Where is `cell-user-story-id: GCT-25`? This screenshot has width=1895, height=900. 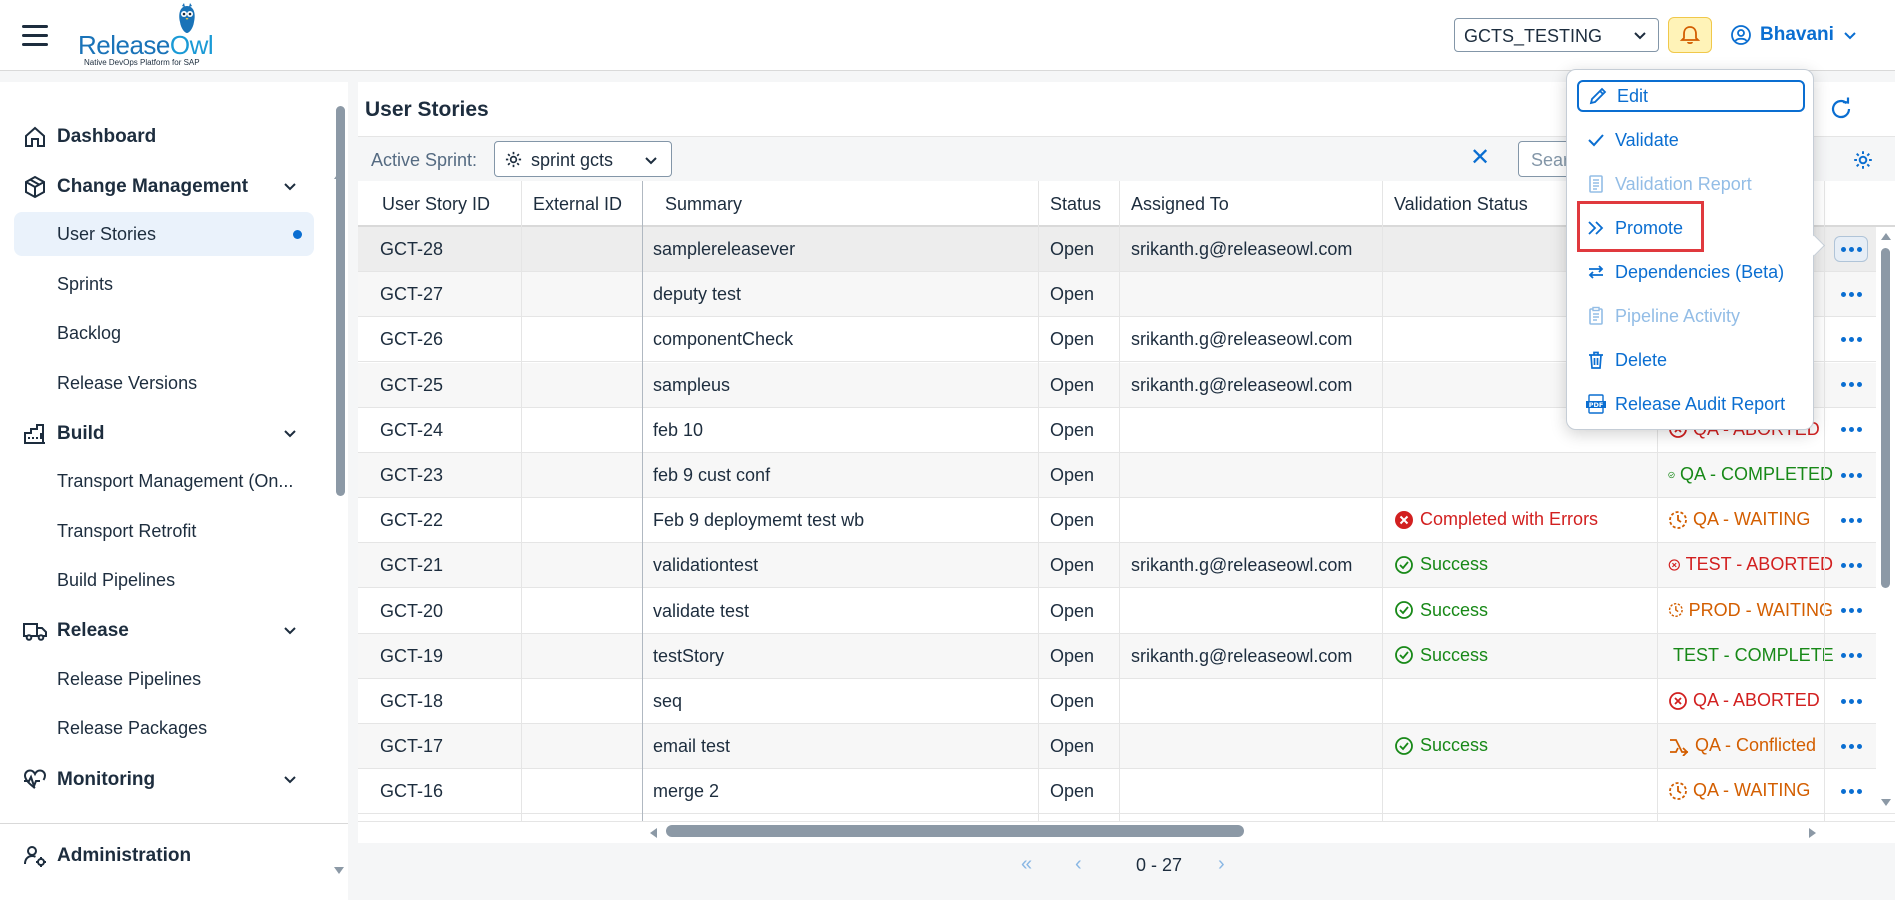
cell-user-story-id: GCT-25 is located at coordinates (411, 385).